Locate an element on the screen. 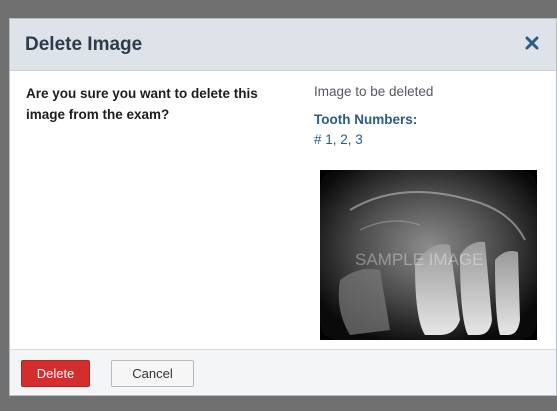  delete-button: Delete is located at coordinates (55, 373).